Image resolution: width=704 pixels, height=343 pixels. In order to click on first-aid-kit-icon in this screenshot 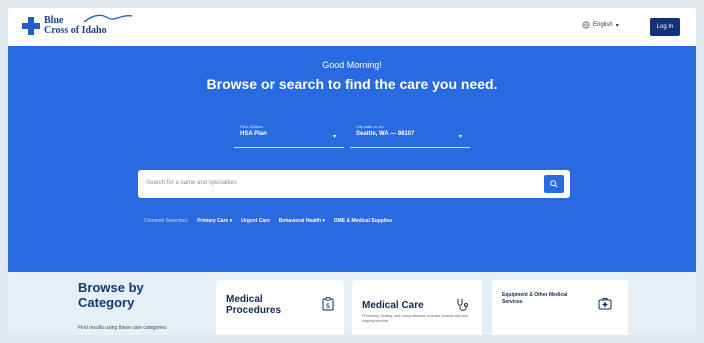, I will do `click(605, 304)`.